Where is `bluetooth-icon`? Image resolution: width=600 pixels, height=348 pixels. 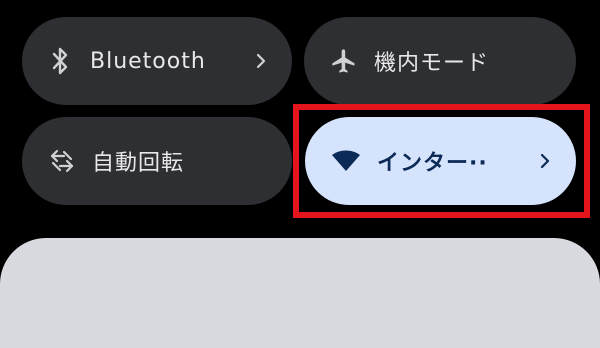 bluetooth-icon is located at coordinates (60, 61).